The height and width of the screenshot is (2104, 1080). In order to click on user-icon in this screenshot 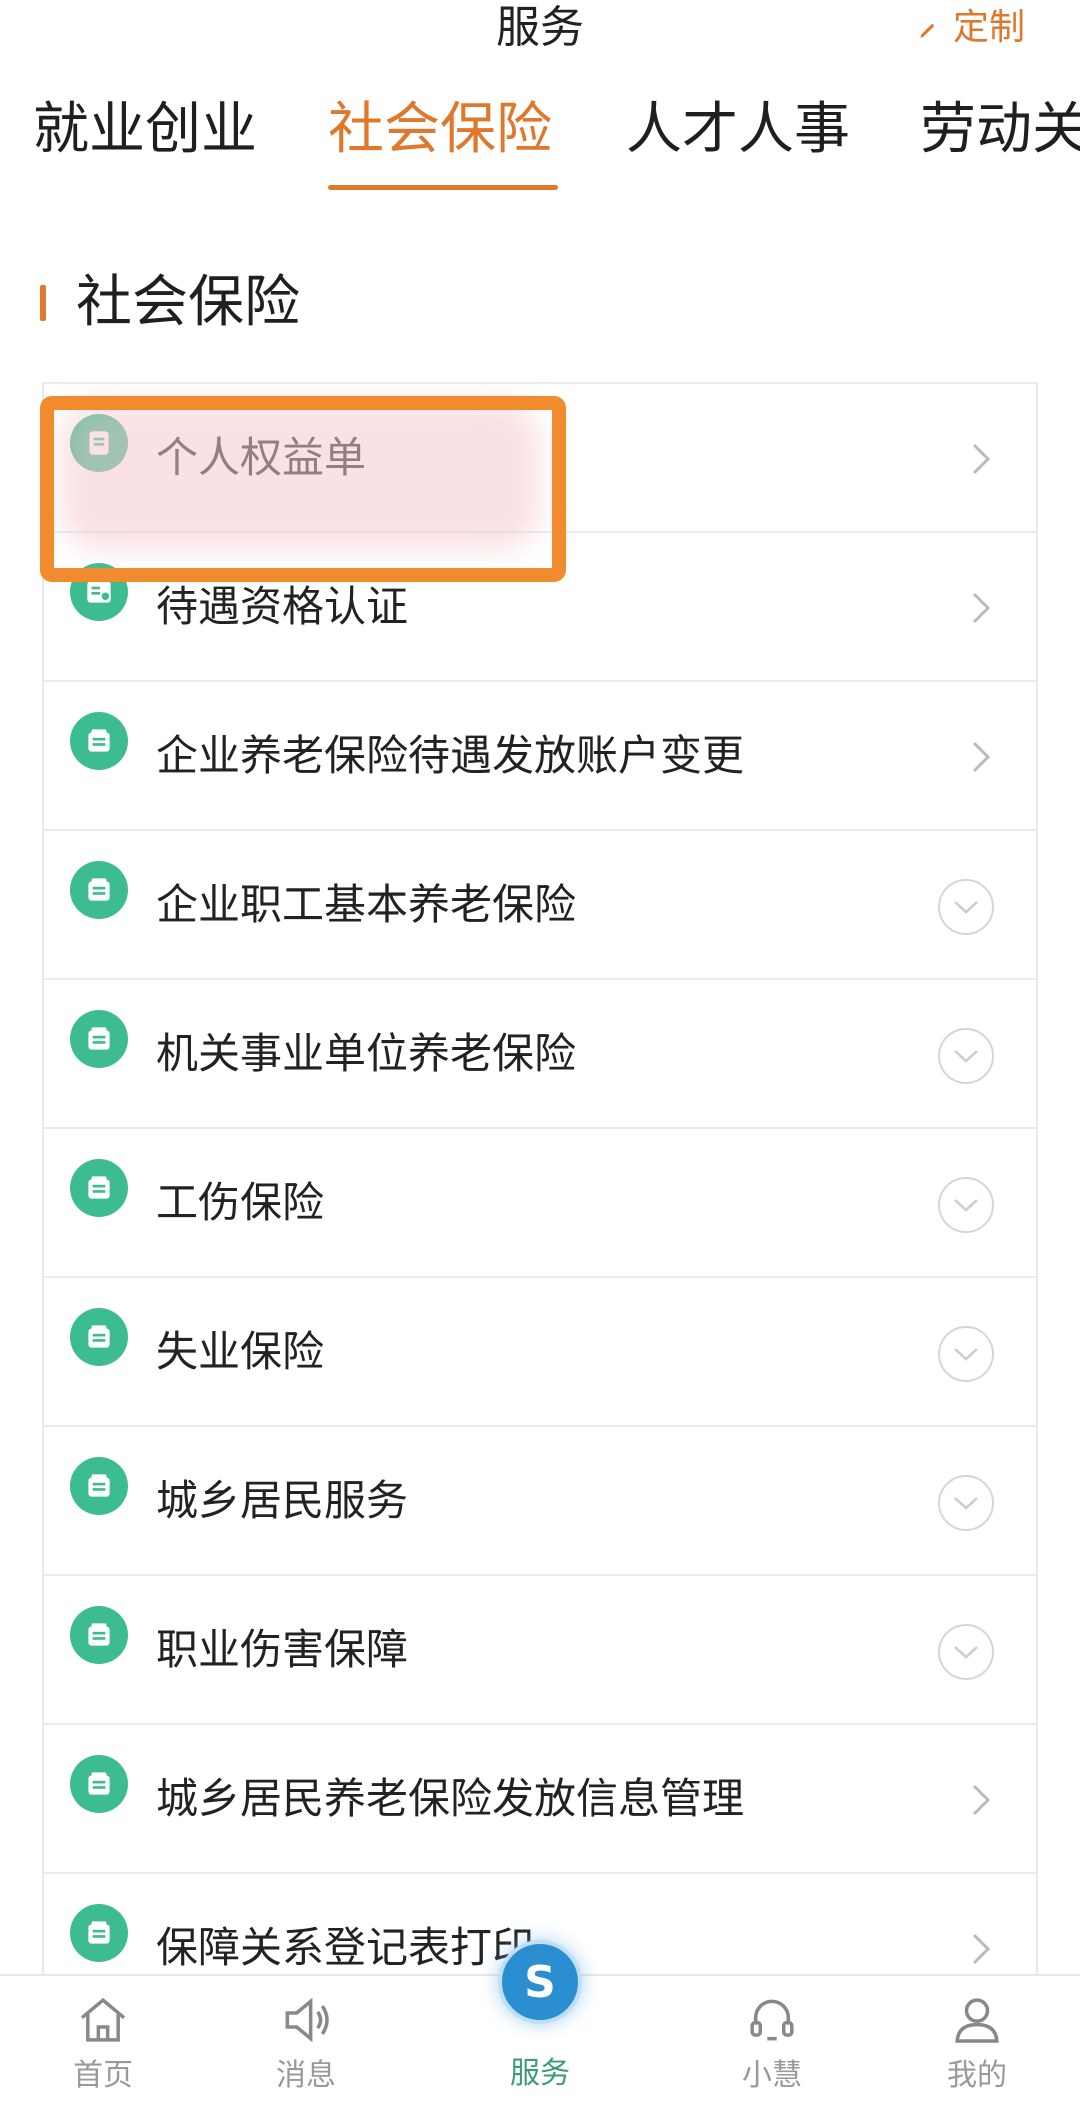, I will do `click(977, 2020)`.